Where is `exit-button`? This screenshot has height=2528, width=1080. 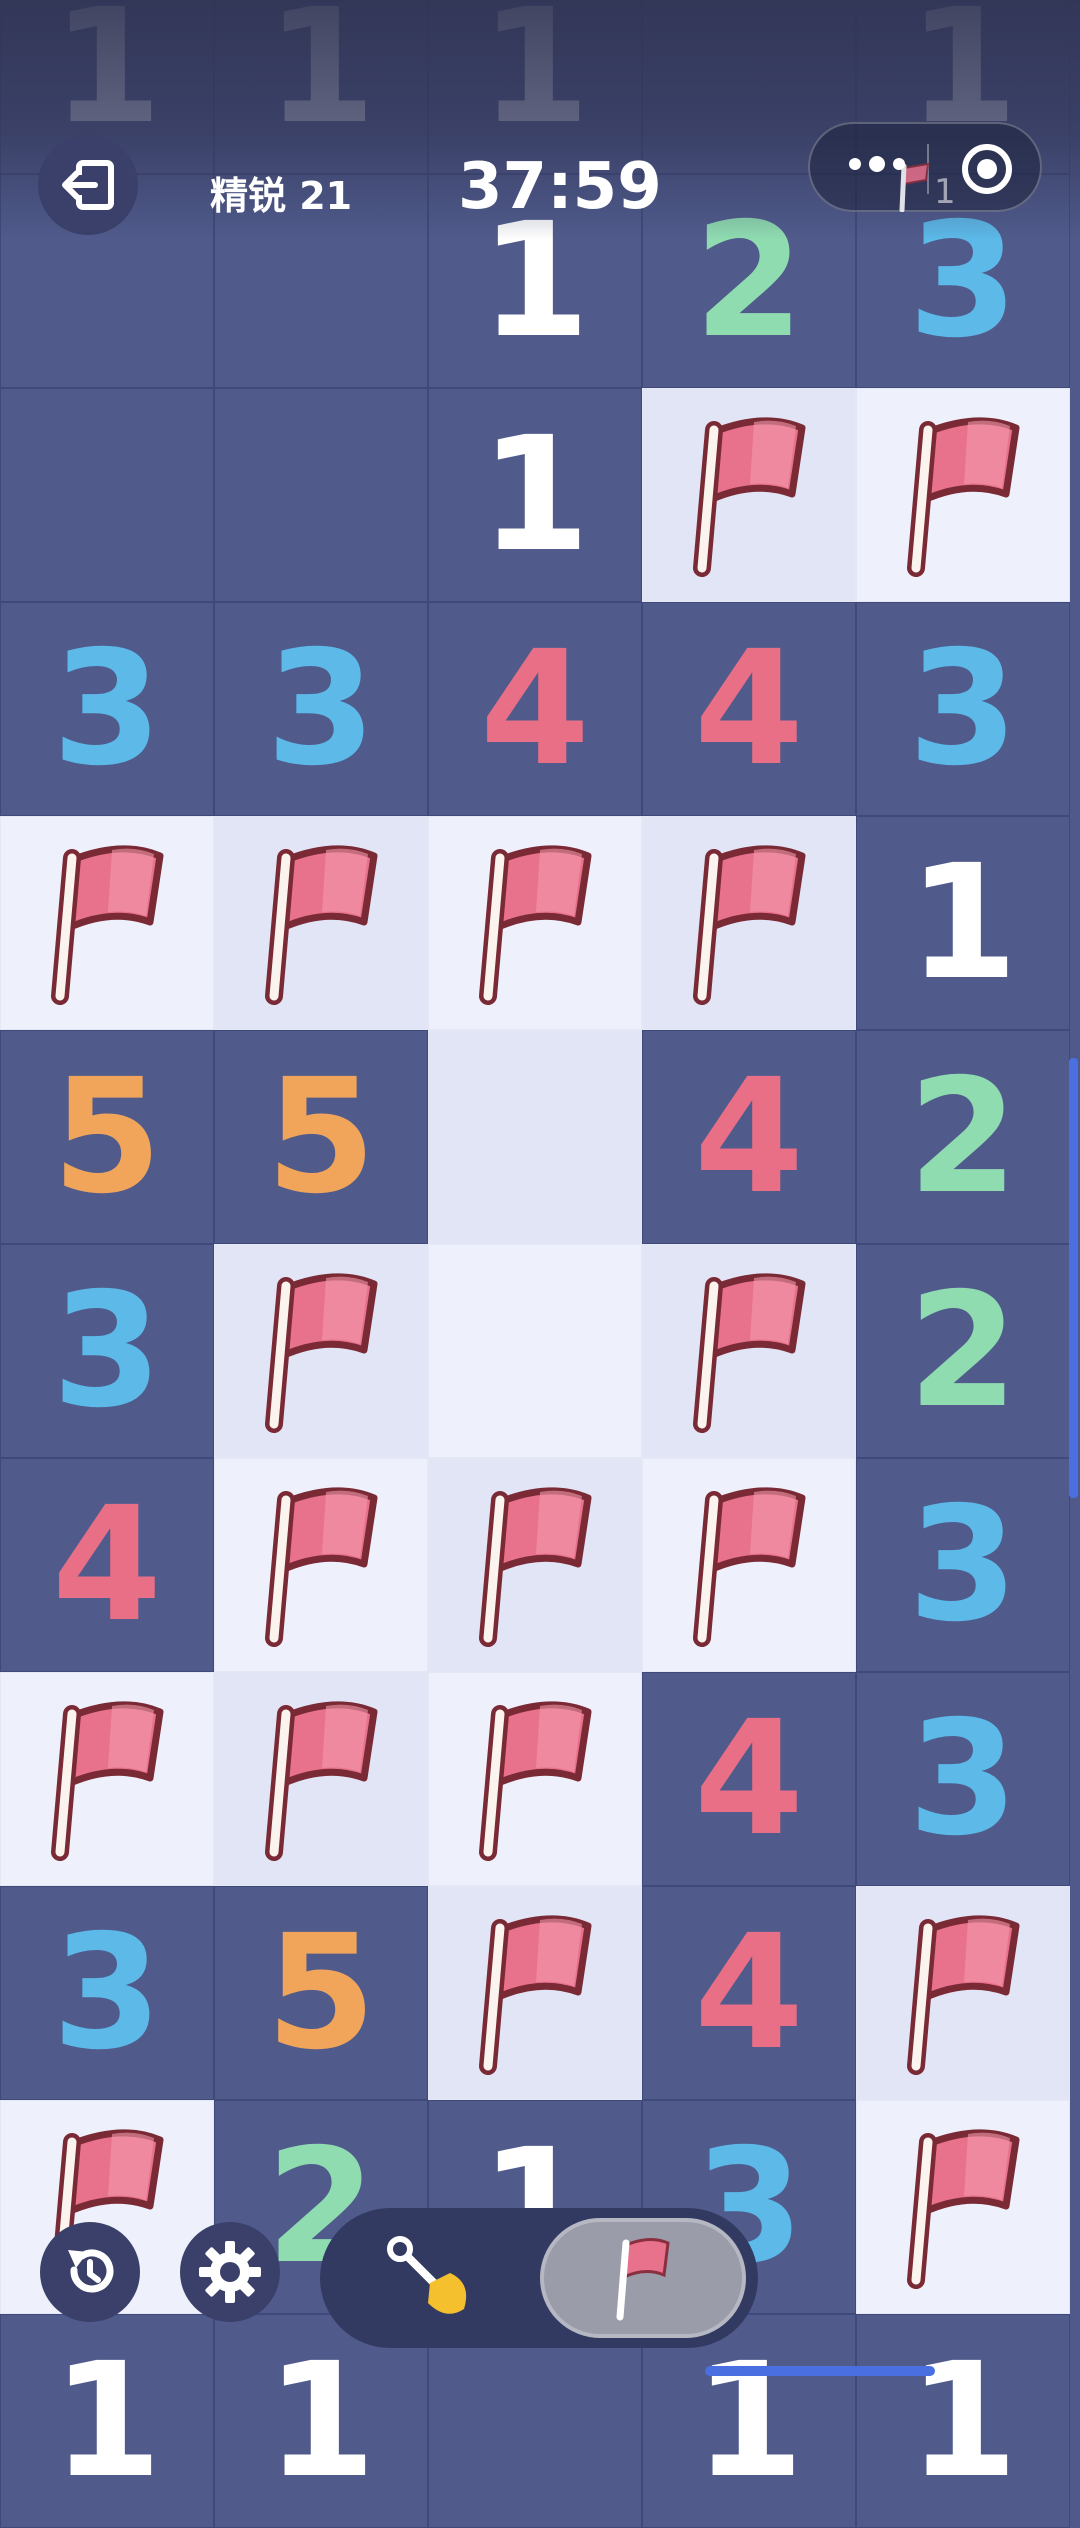 exit-button is located at coordinates (88, 185).